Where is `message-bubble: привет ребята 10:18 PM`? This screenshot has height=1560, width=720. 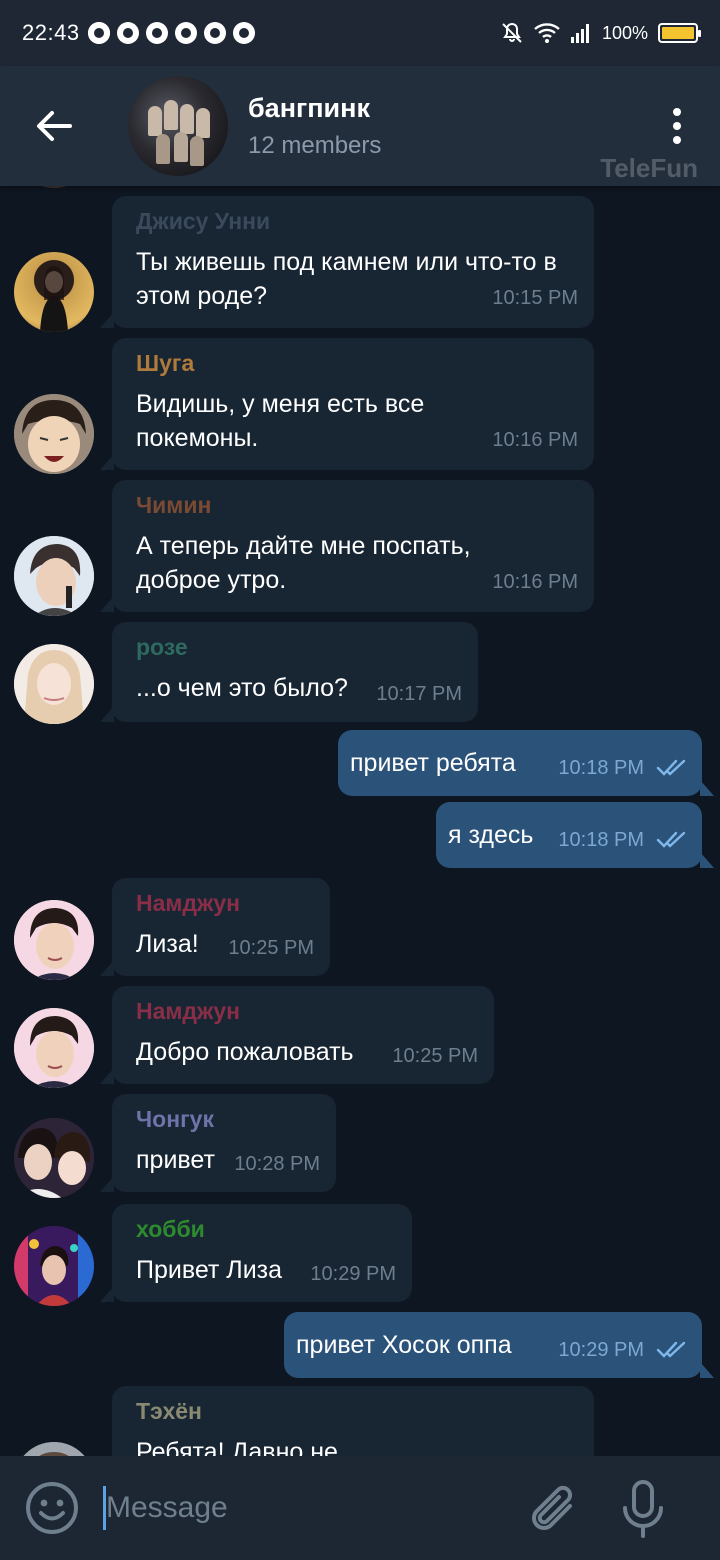 message-bubble: привет ребята 10:18 PM is located at coordinates (526, 763).